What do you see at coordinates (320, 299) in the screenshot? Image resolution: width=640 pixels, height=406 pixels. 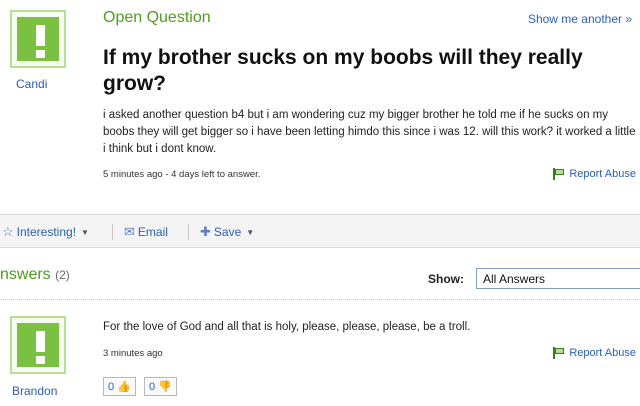 I see `answers-divider` at bounding box center [320, 299].